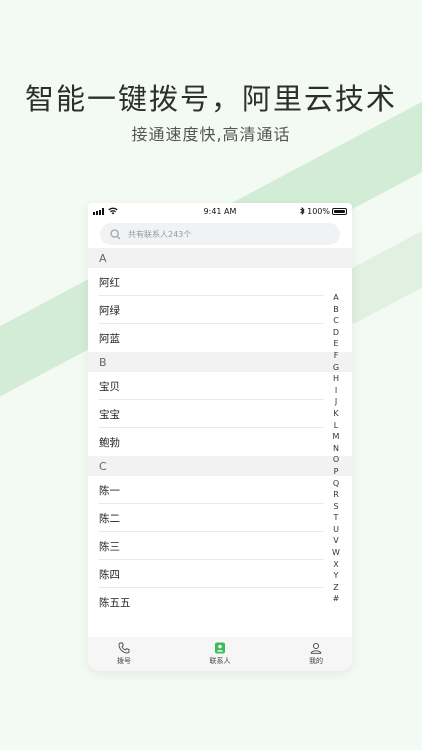  I want to click on search-icon, so click(115, 233).